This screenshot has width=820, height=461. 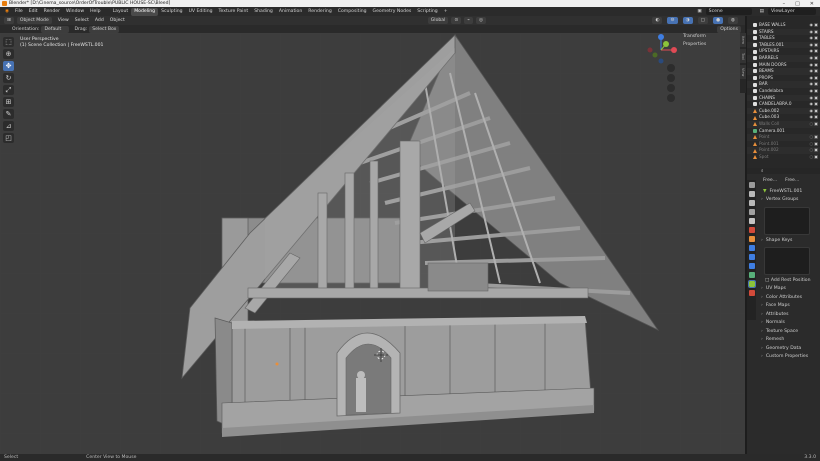 What do you see at coordinates (95, 11) in the screenshot?
I see `menu-help: Help` at bounding box center [95, 11].